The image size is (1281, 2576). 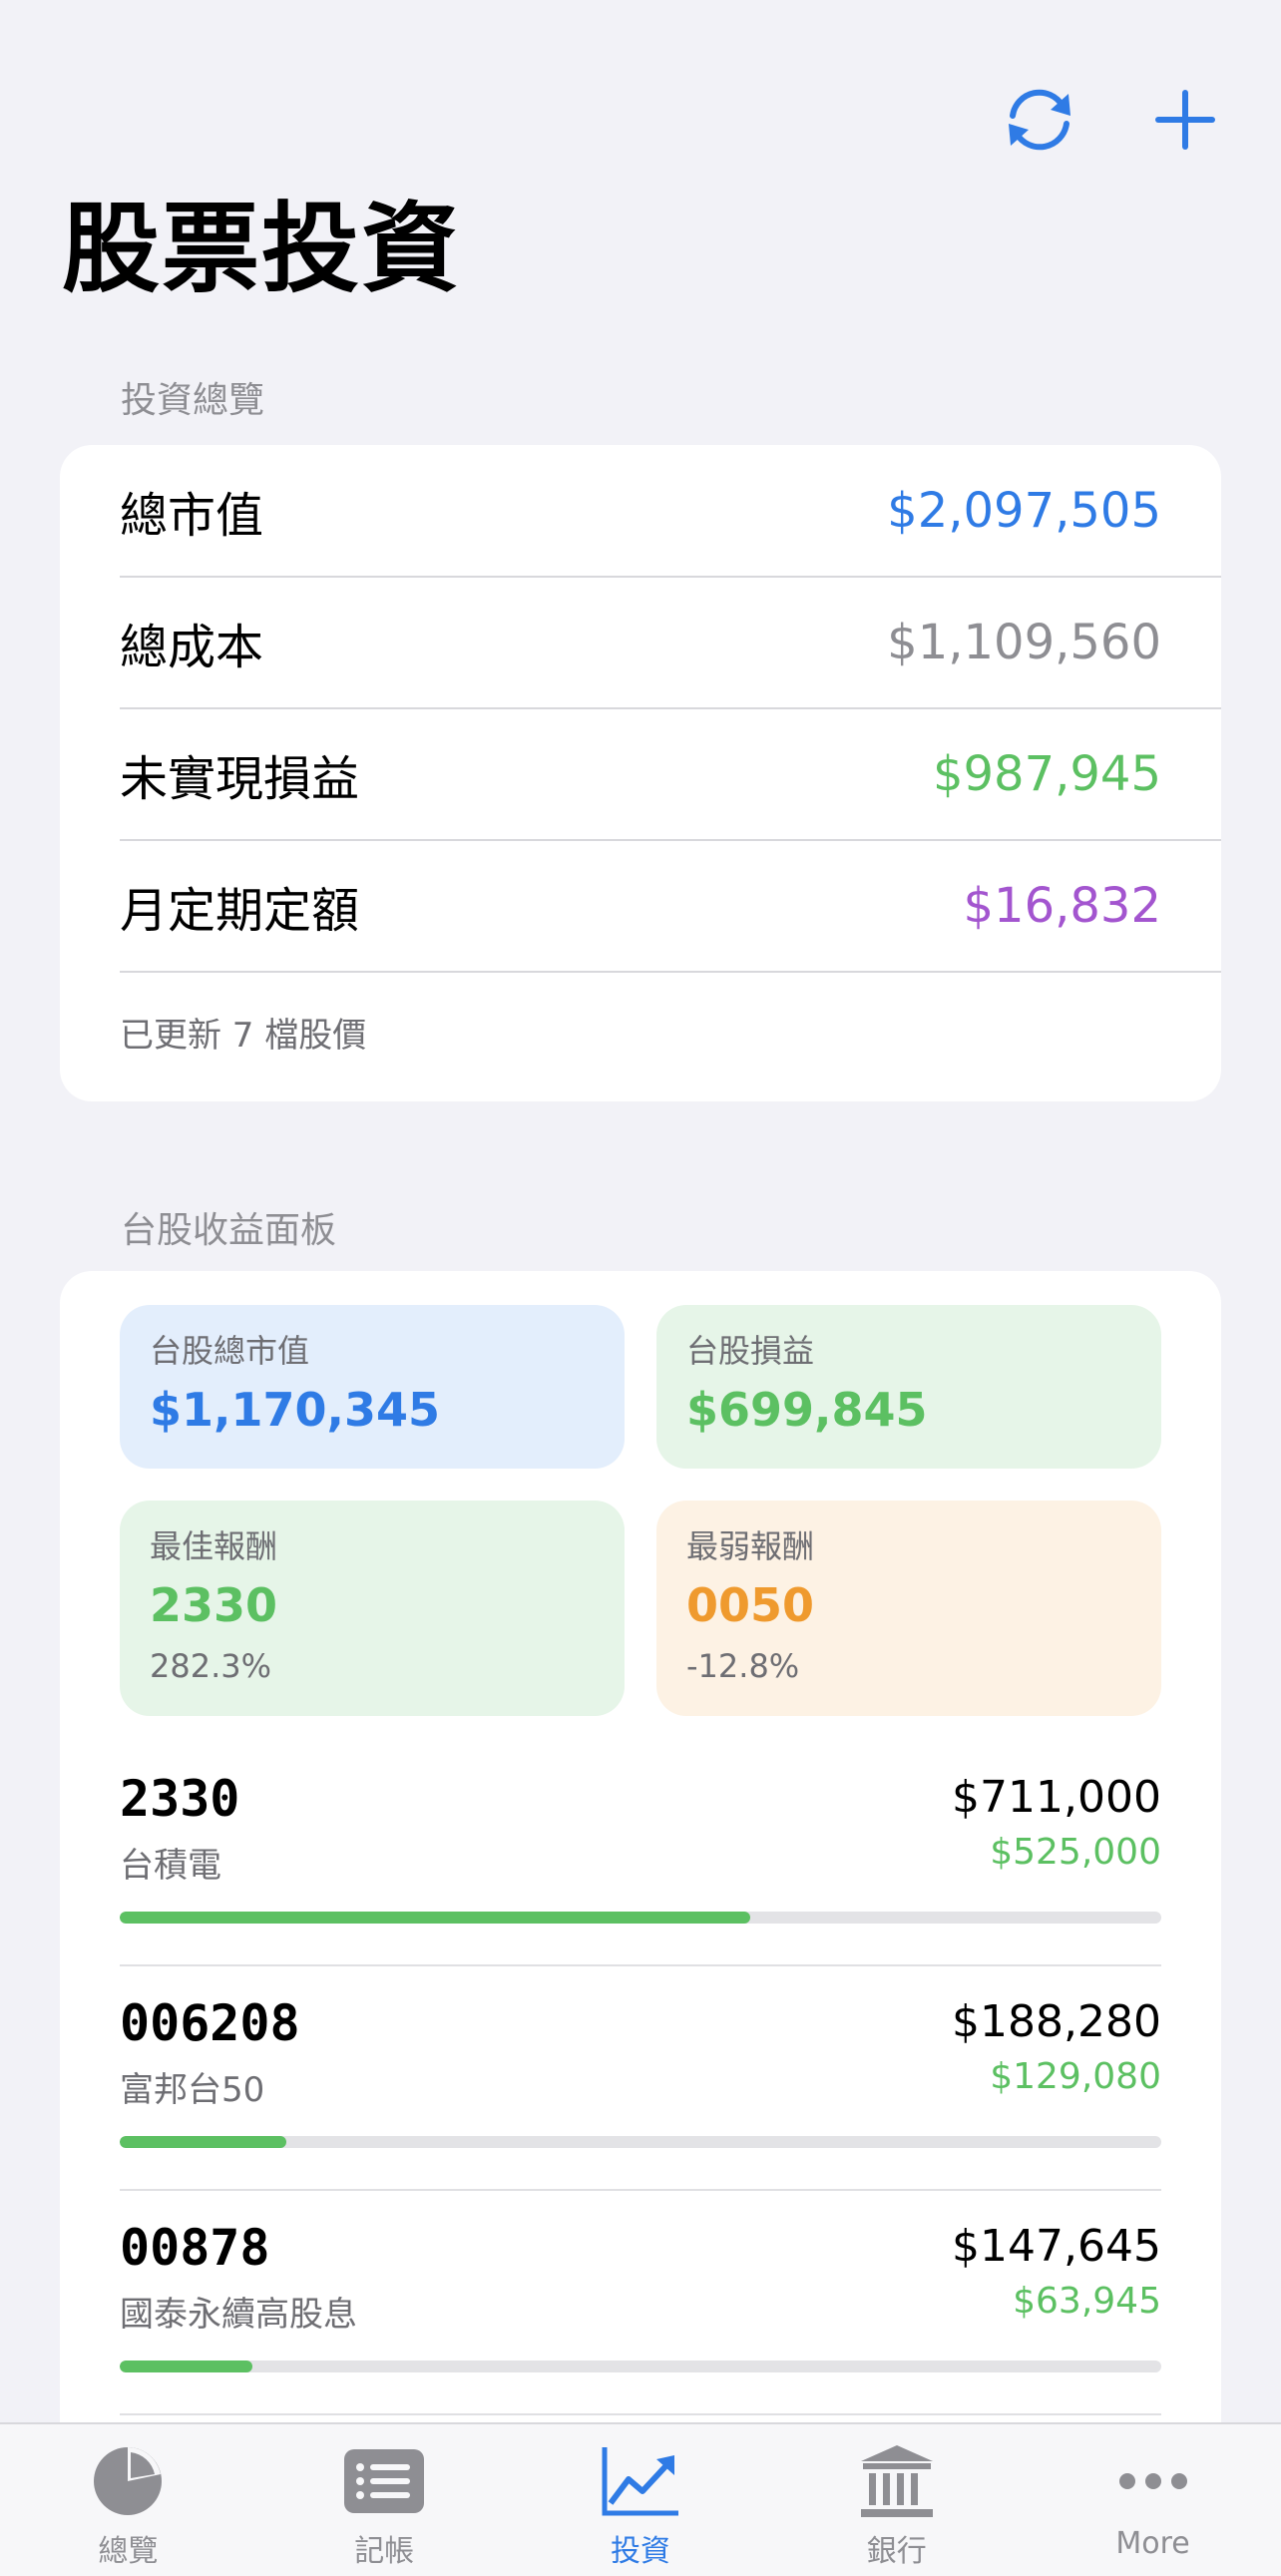 I want to click on stock-profit: $63,945, so click(x=1087, y=2301).